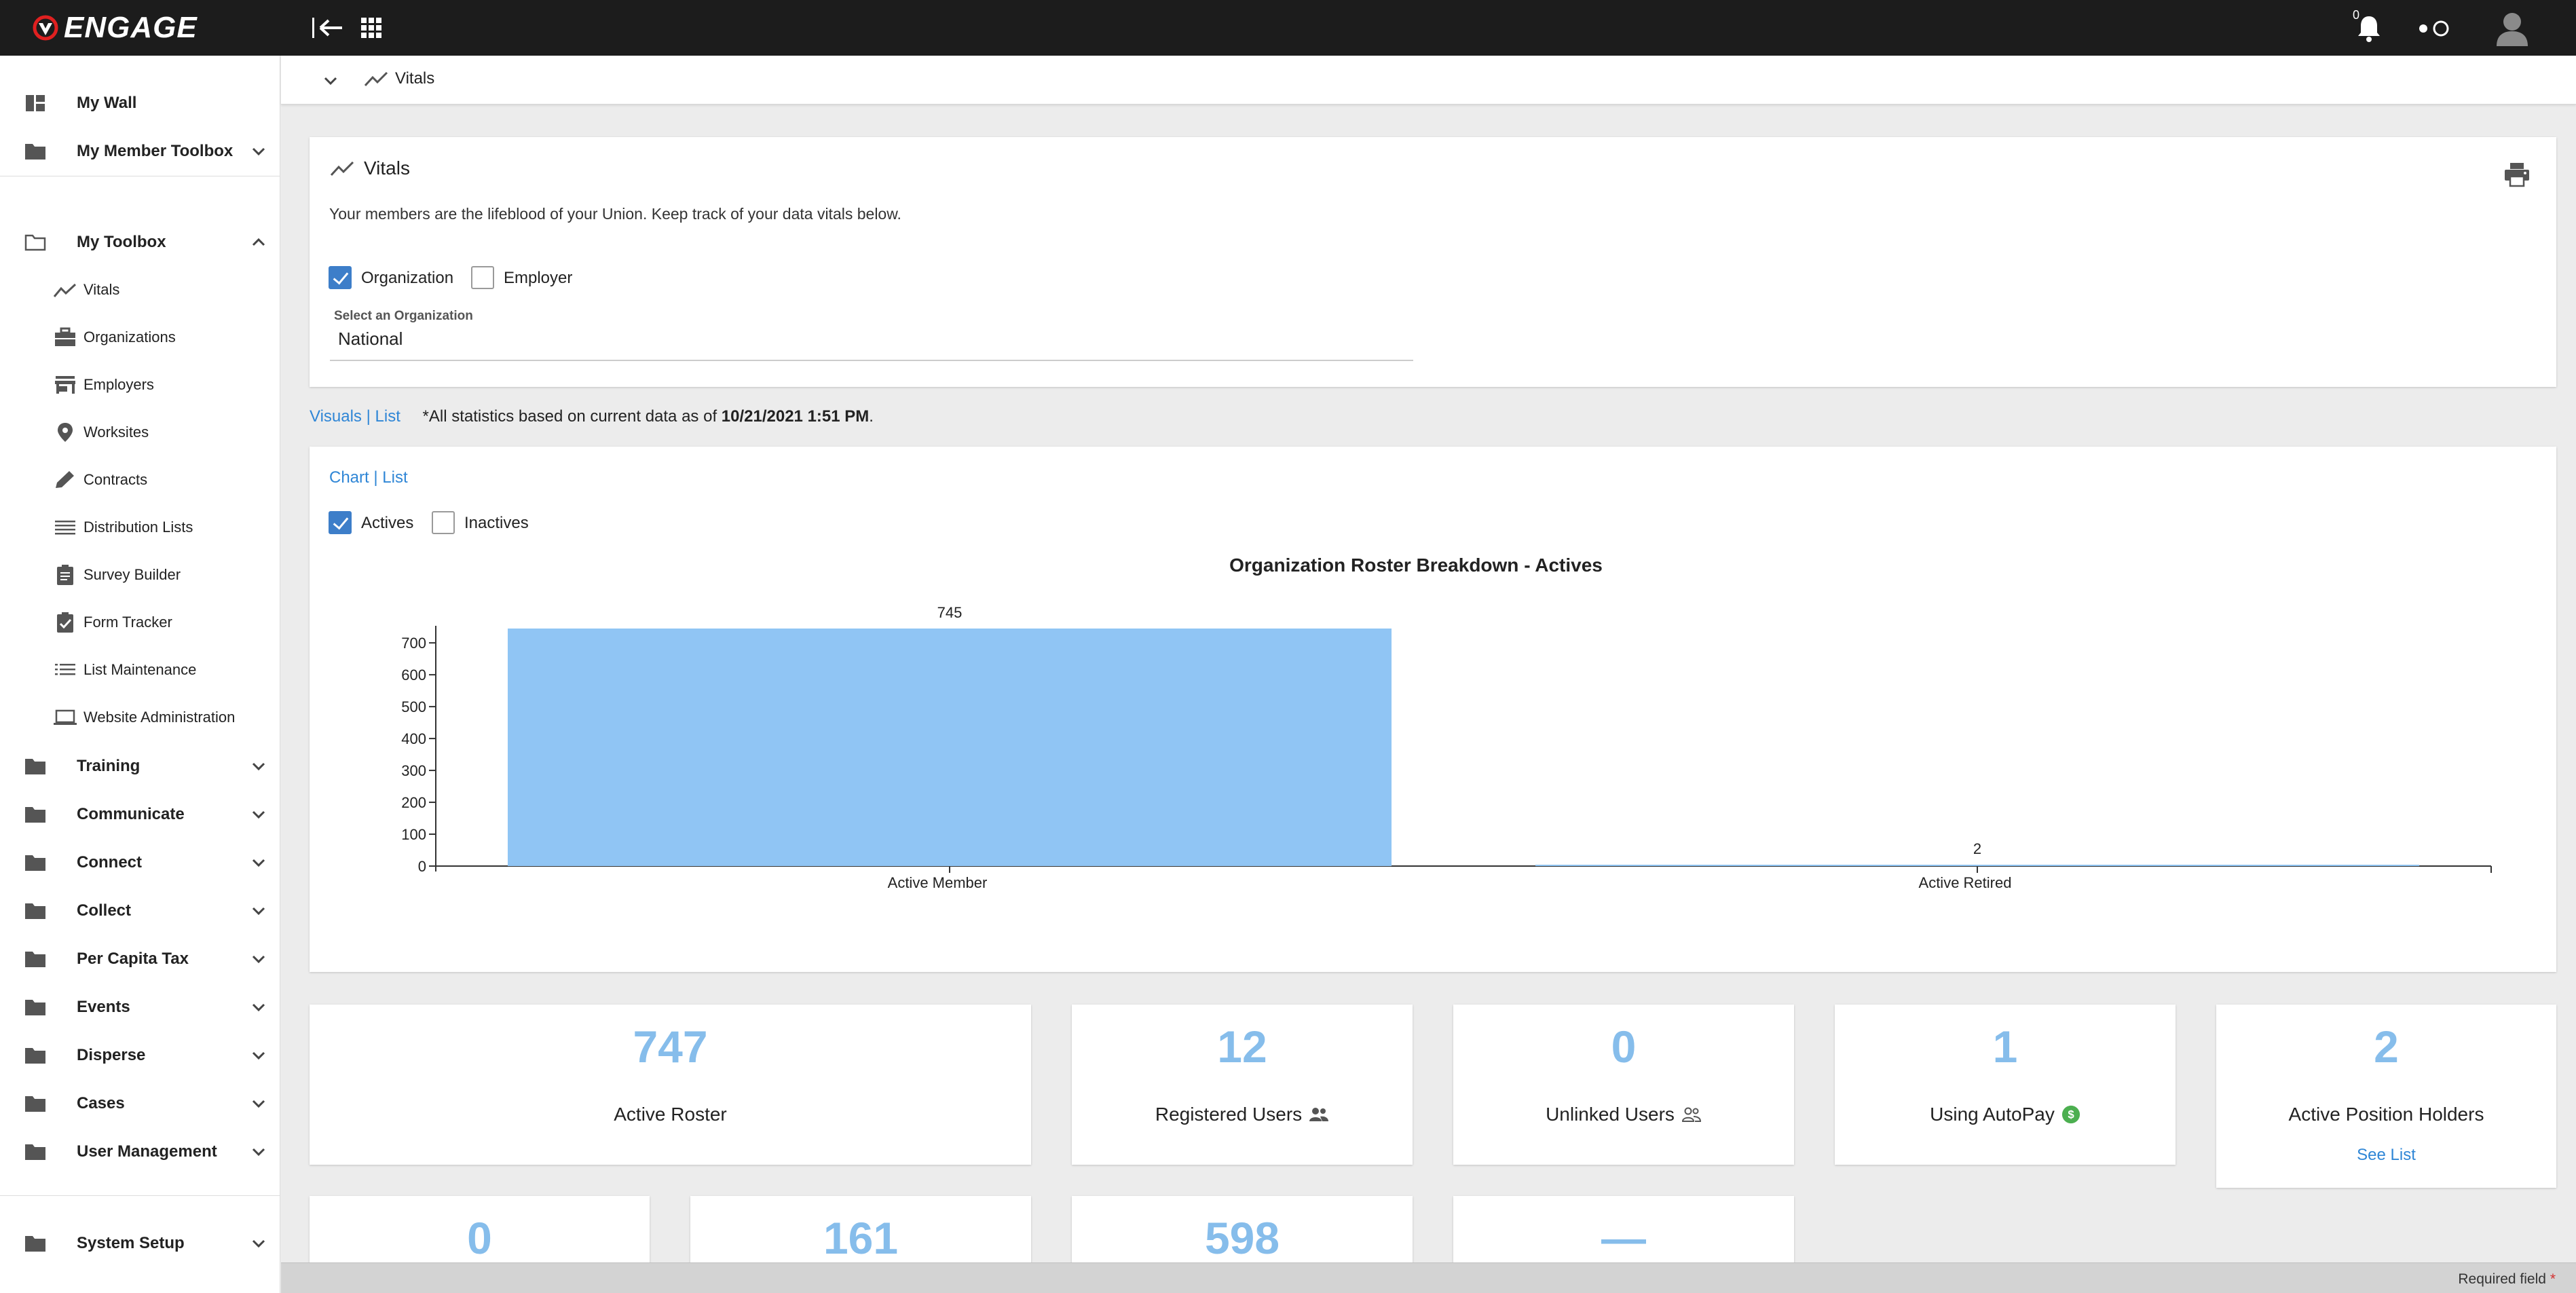  I want to click on dollar-circle-icon: $, so click(2071, 1114).